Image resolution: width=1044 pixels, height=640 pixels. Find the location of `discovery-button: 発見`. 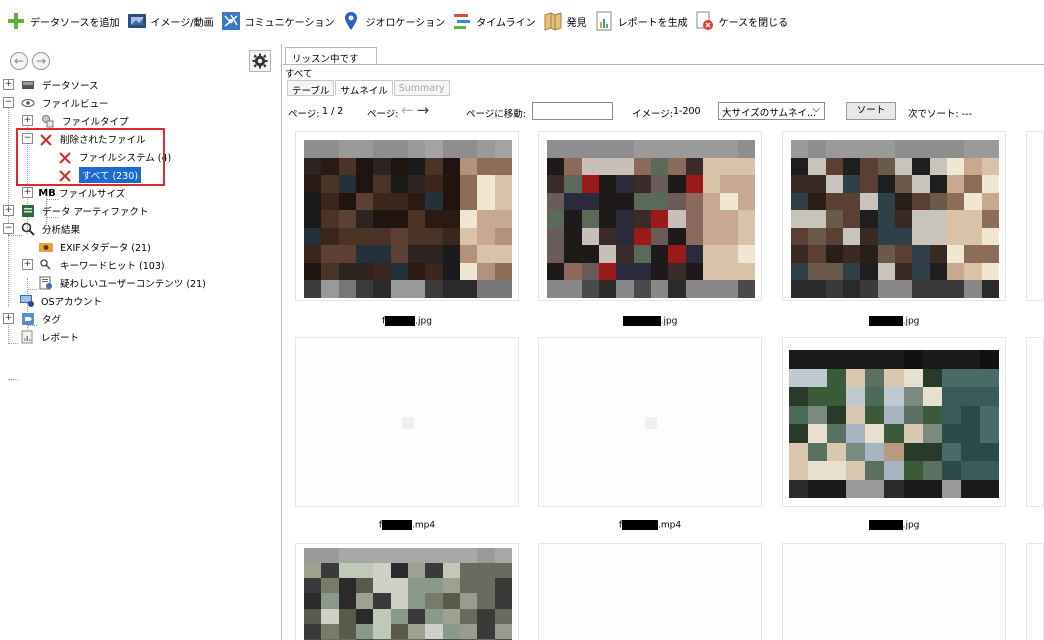

discovery-button: 発見 is located at coordinates (565, 21).